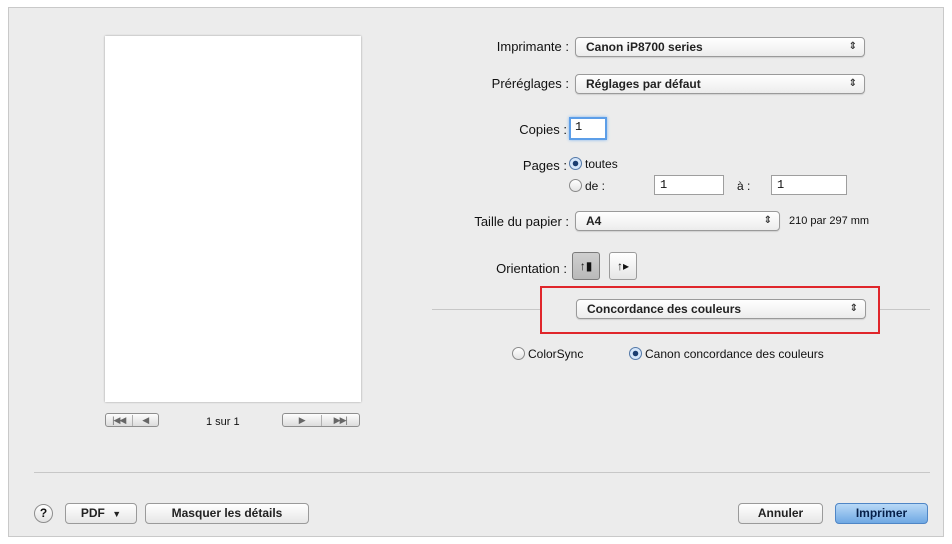 Image resolution: width=952 pixels, height=544 pixels. Describe the element at coordinates (482, 472) in the screenshot. I see `footer-separator` at that location.